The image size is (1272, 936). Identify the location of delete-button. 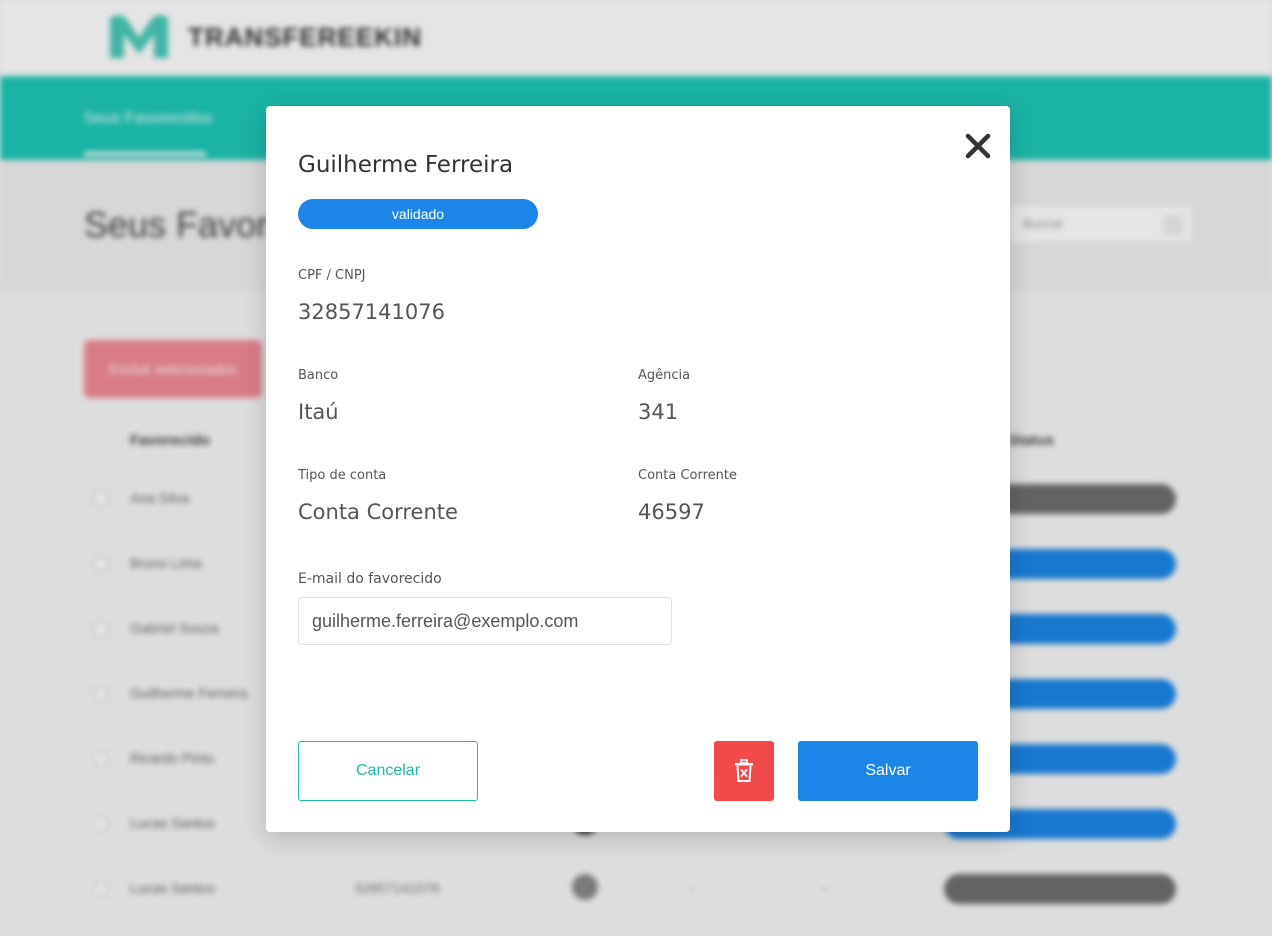
(744, 771).